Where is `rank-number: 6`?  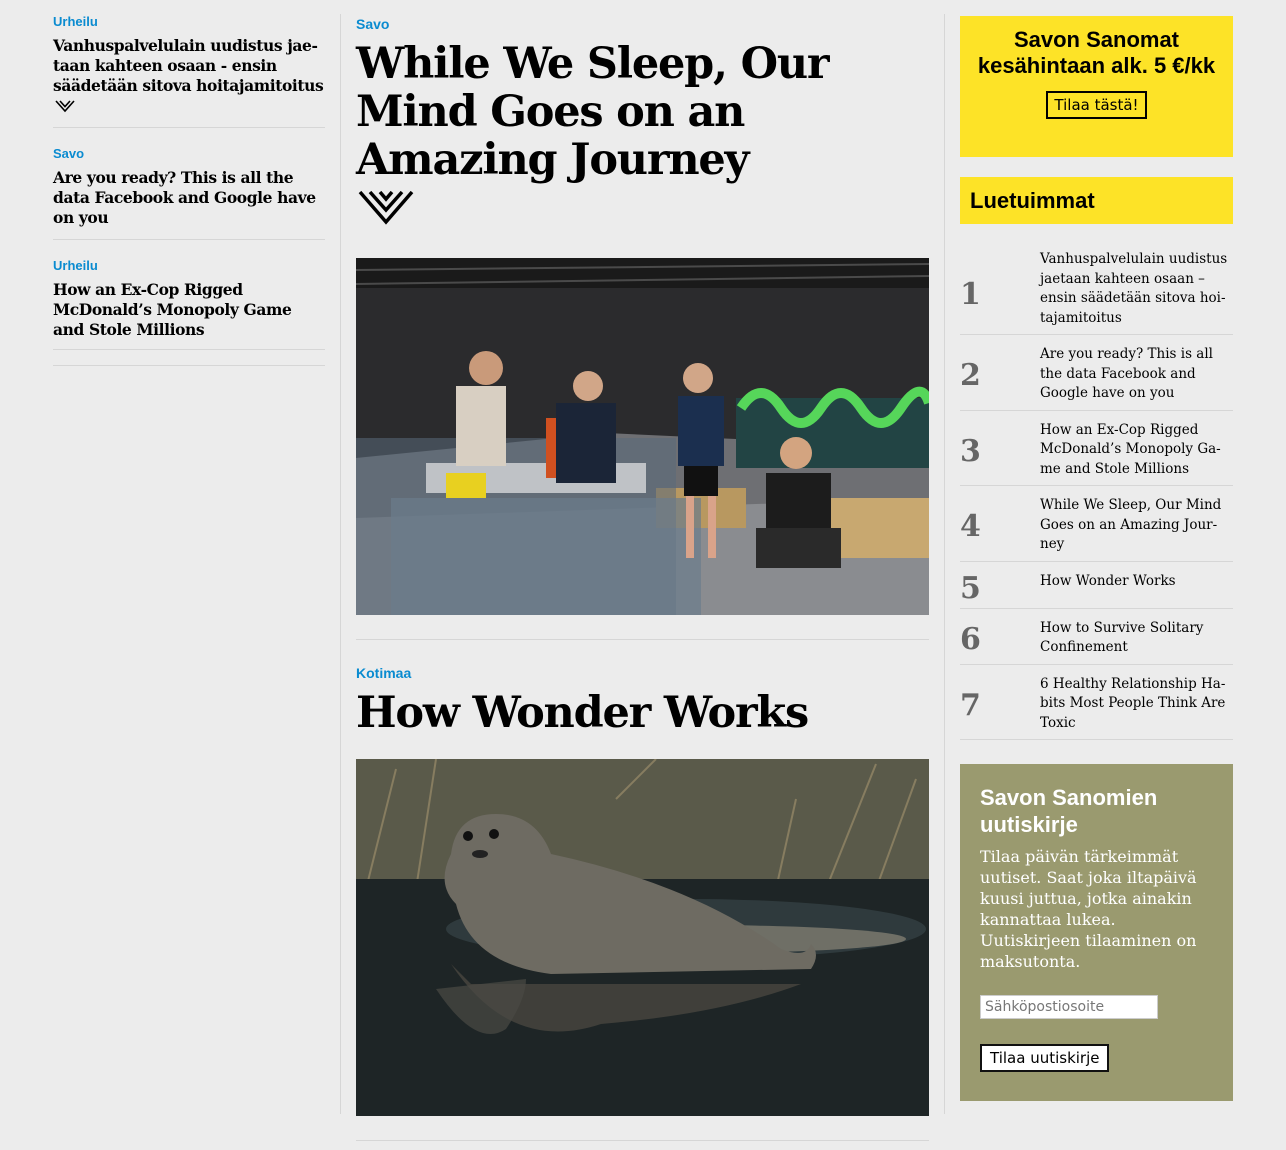 rank-number: 6 is located at coordinates (970, 639).